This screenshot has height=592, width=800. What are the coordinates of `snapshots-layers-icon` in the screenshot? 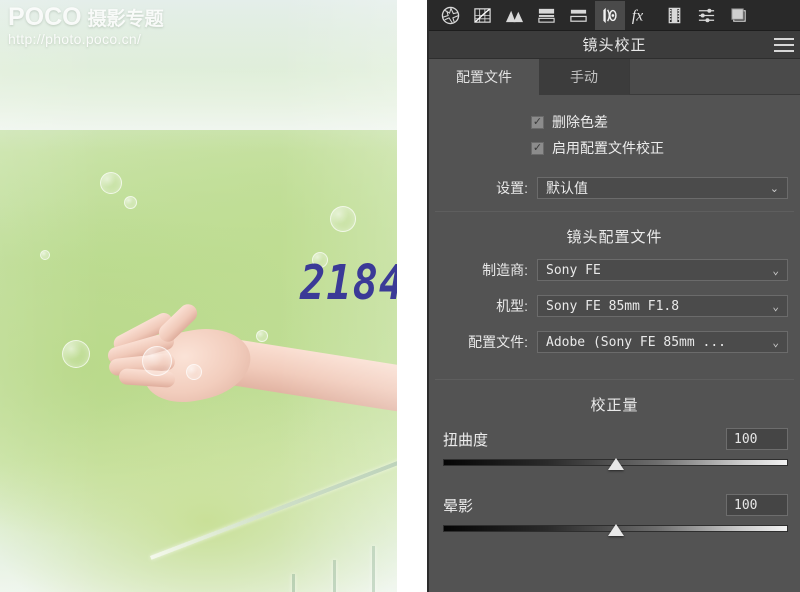 It's located at (738, 15).